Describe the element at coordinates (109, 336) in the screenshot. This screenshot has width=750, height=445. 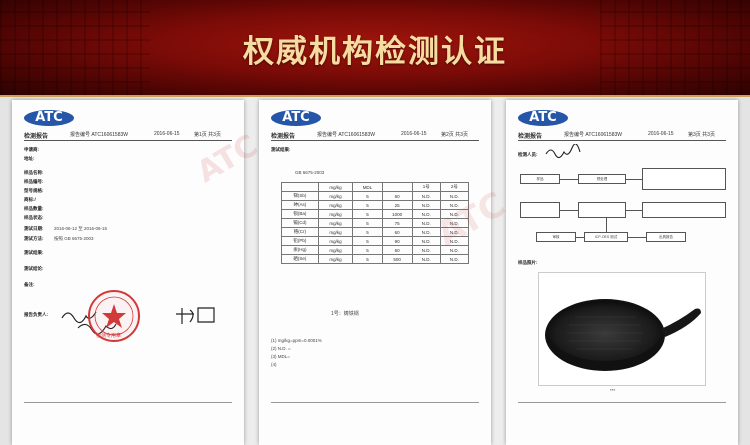
I see `seal-caption: 检测专用章` at that location.